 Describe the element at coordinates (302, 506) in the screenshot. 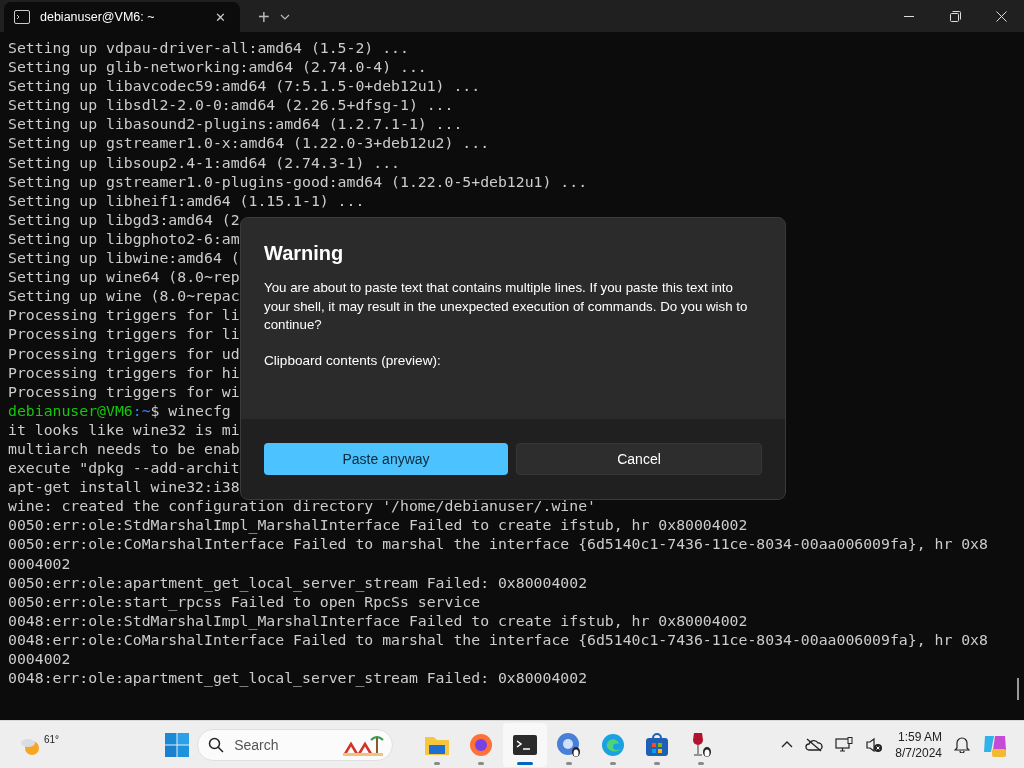

I see `terminal-line: wine: created the configuration directory '/home/debianuser/.wine'` at that location.